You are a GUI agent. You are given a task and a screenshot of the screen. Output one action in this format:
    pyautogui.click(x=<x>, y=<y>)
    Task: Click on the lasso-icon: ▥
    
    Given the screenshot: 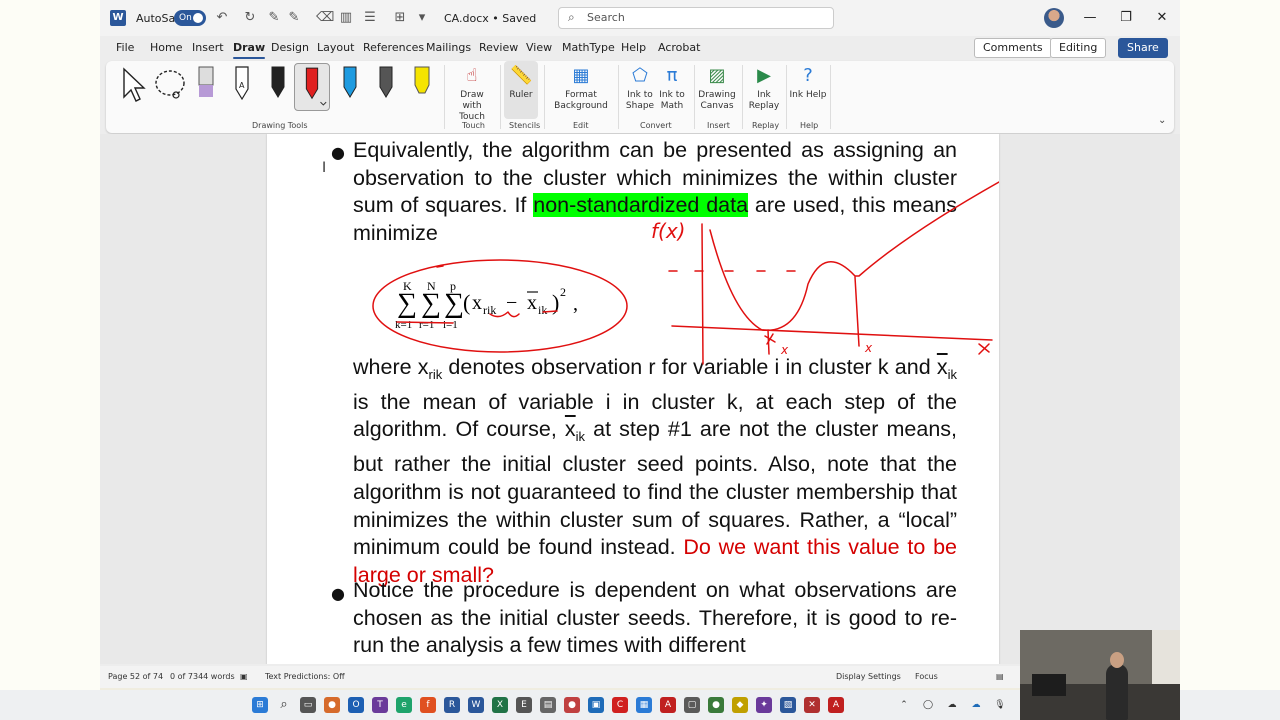 What is the action you would take?
    pyautogui.click(x=346, y=18)
    